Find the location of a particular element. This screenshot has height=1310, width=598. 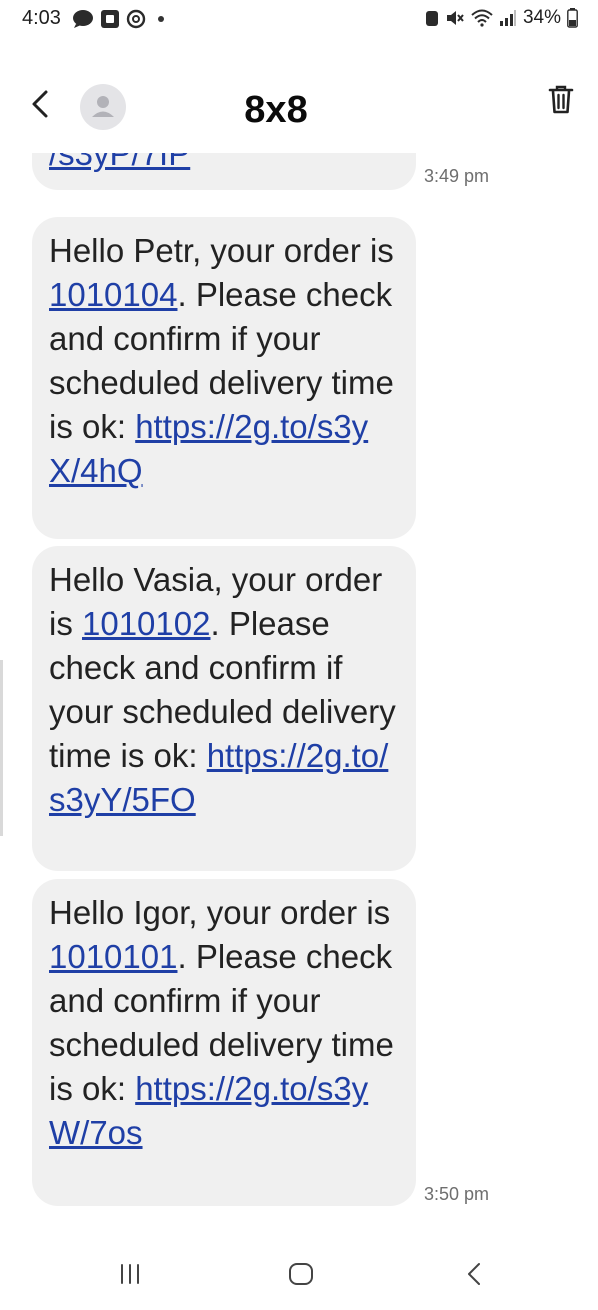

contact-avatar is located at coordinates (103, 107).